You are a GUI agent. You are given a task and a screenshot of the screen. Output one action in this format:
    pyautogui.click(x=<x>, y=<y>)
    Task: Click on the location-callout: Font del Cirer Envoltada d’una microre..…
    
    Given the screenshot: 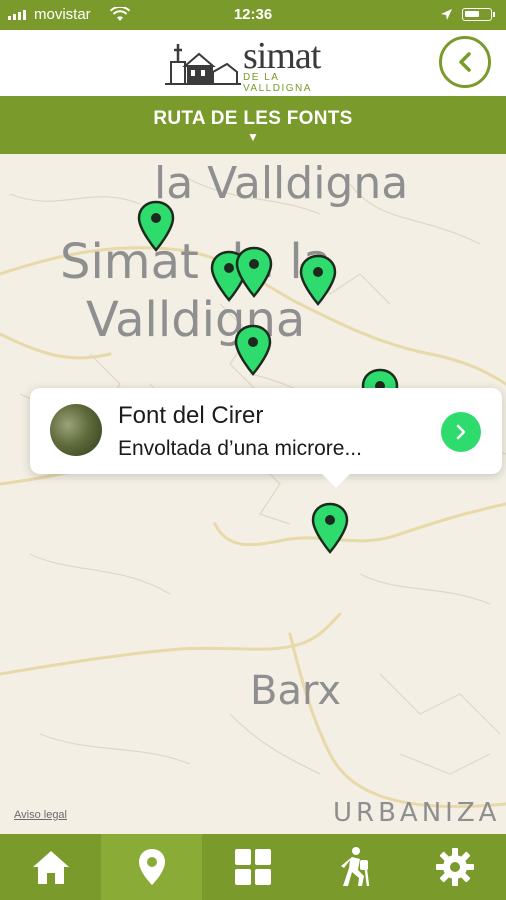 What is the action you would take?
    pyautogui.click(x=266, y=438)
    